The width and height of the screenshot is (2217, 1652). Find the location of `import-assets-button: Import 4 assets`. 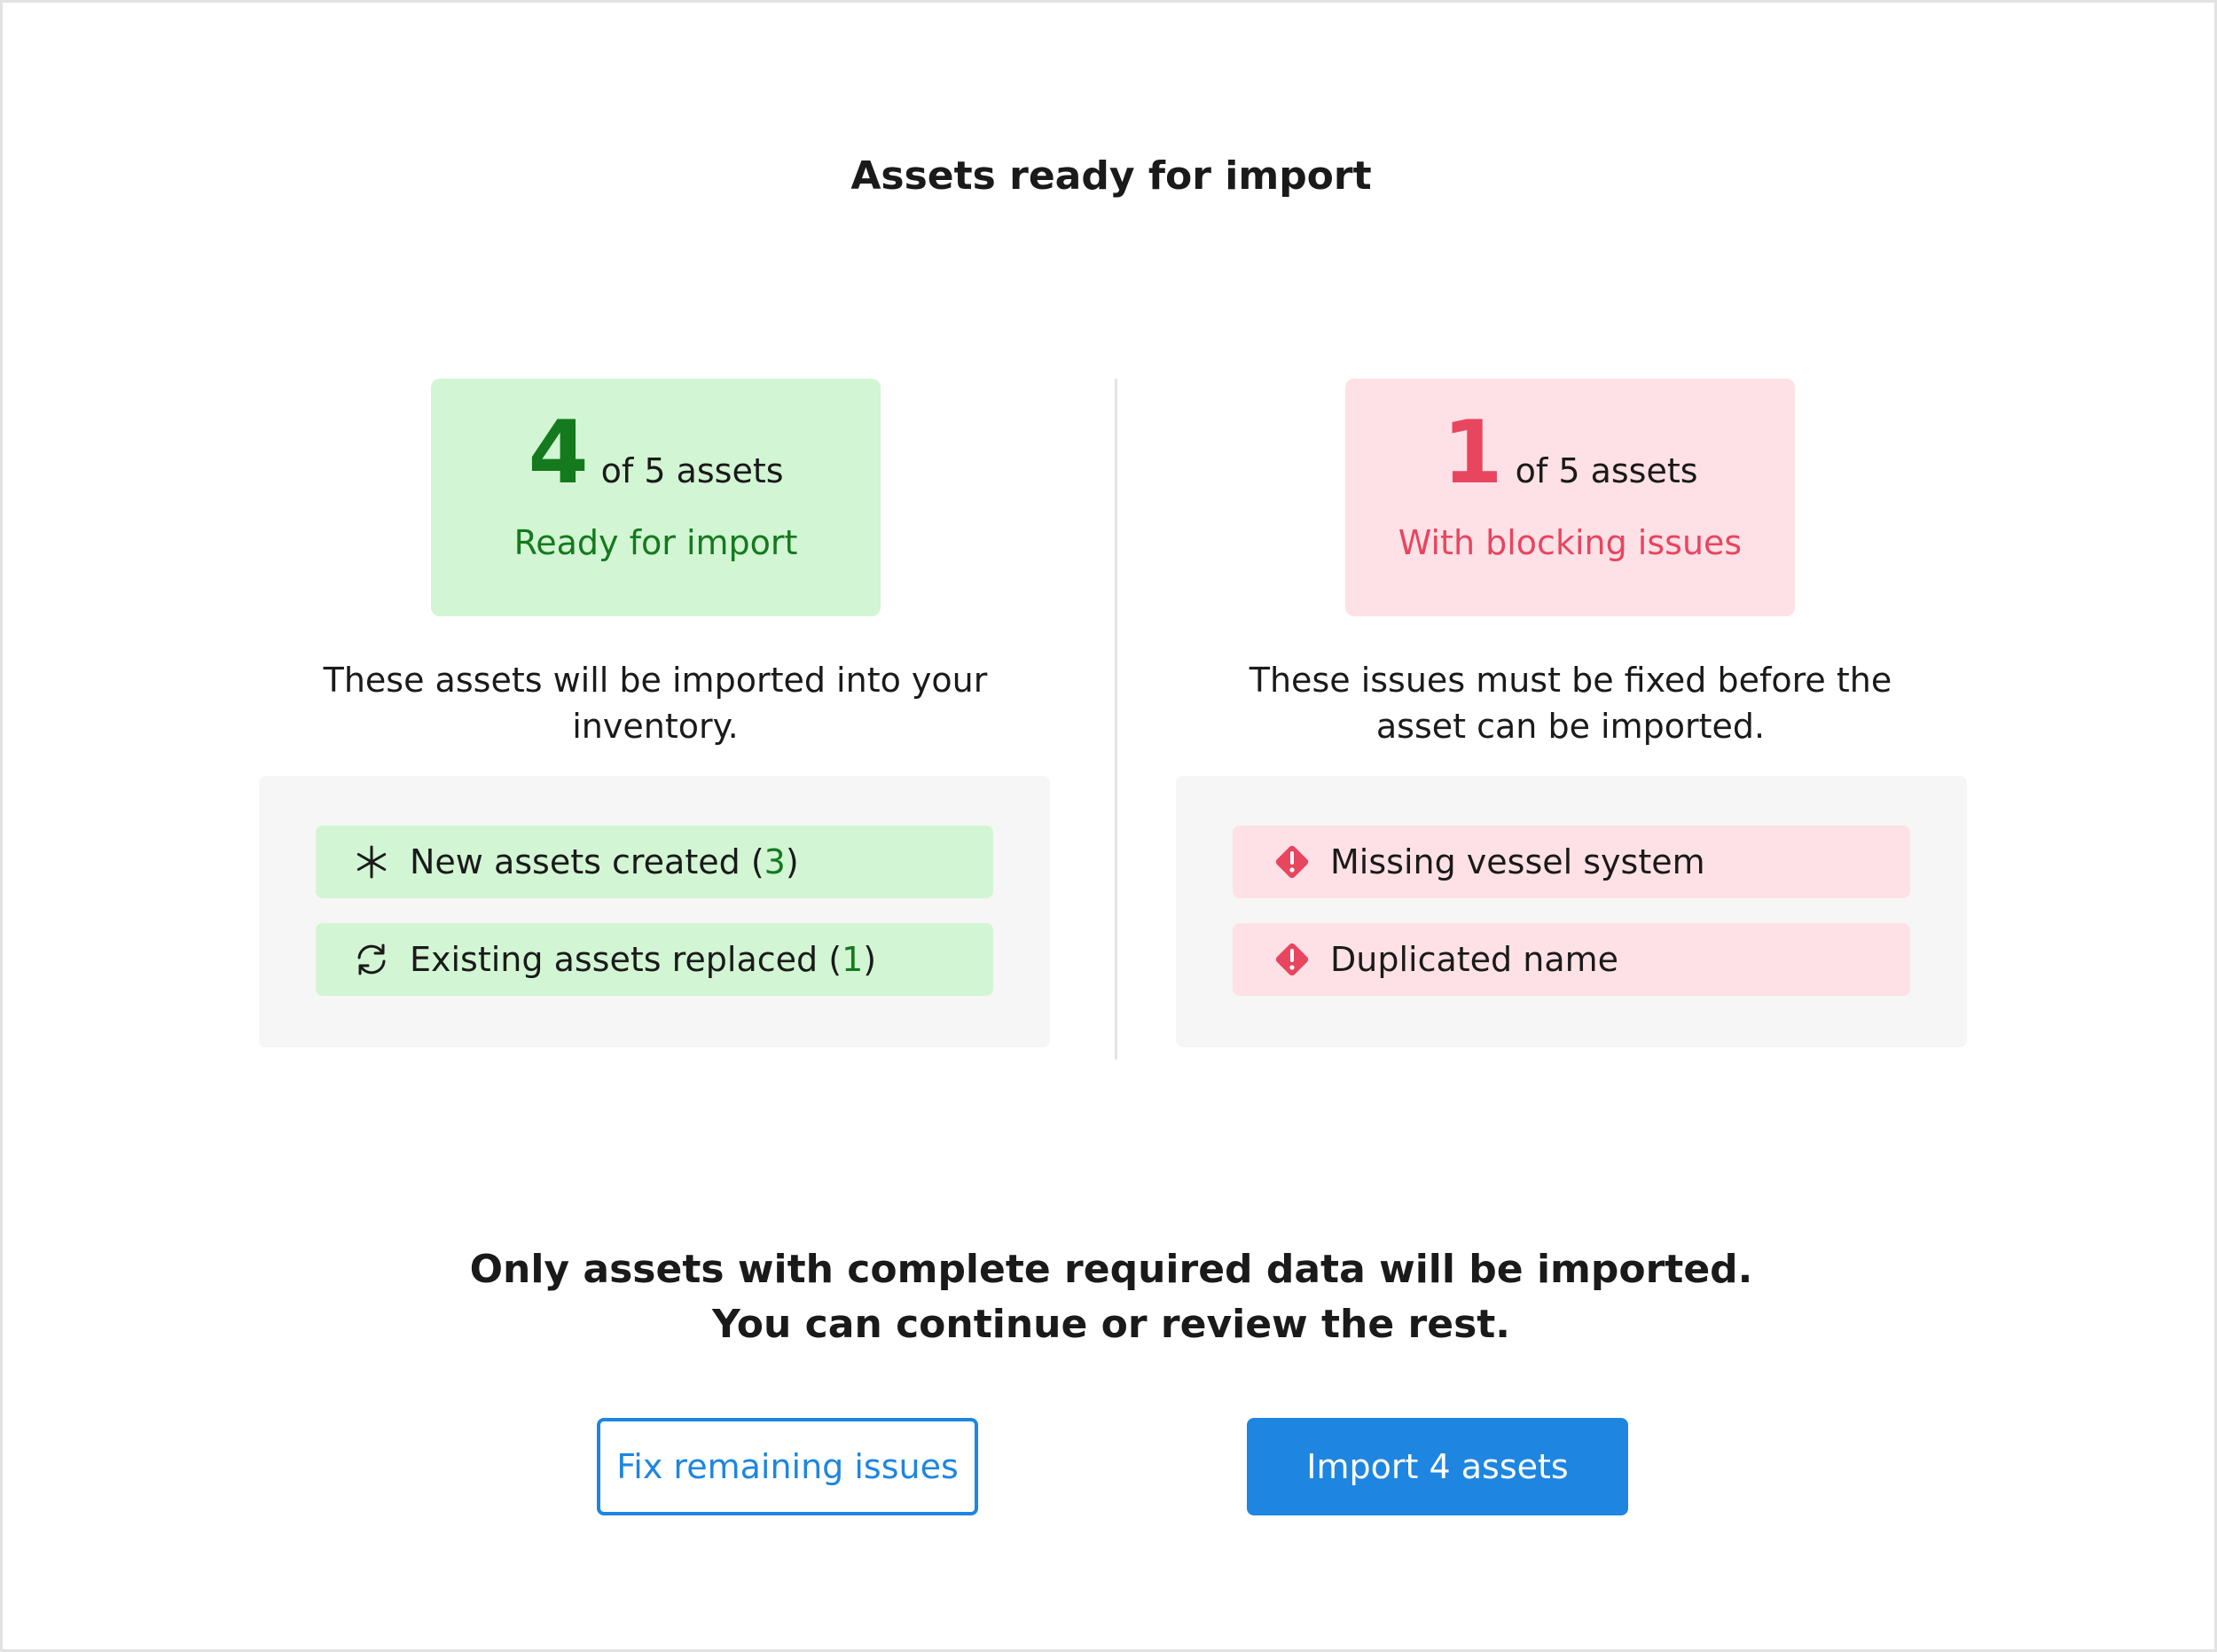

import-assets-button: Import 4 assets is located at coordinates (1437, 1466).